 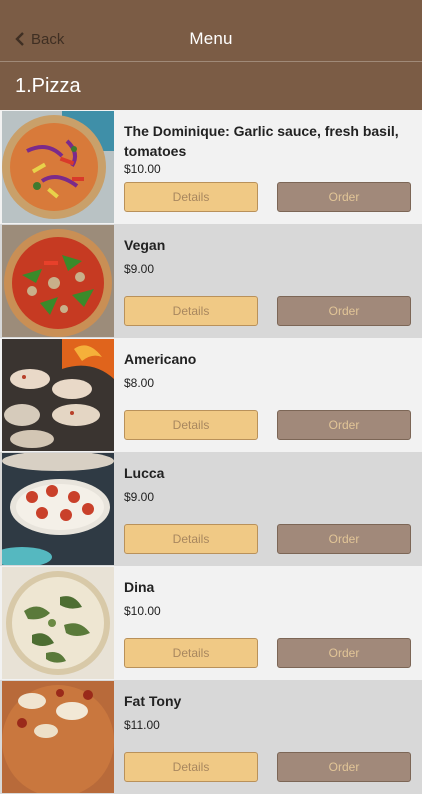 What do you see at coordinates (139, 587) in the screenshot?
I see `item-name: Dina` at bounding box center [139, 587].